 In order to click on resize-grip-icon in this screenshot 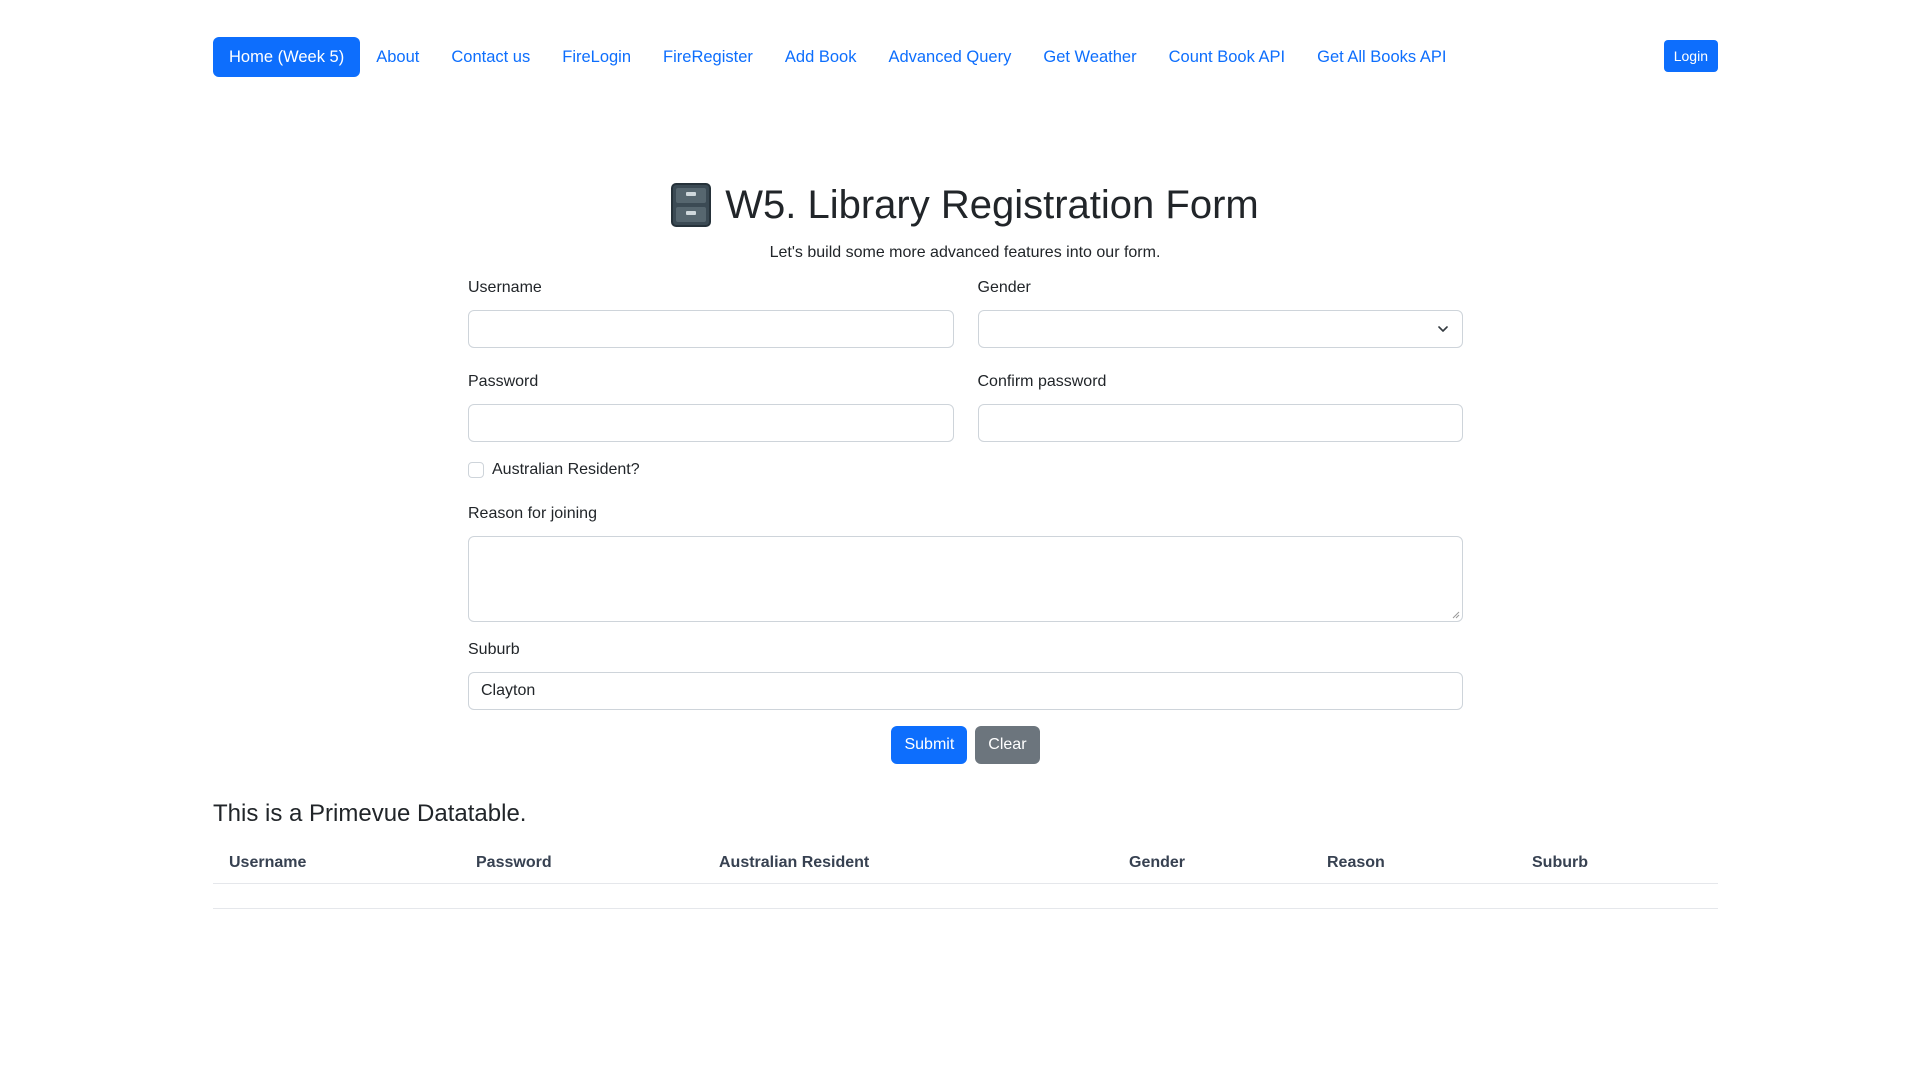, I will do `click(1456, 615)`.